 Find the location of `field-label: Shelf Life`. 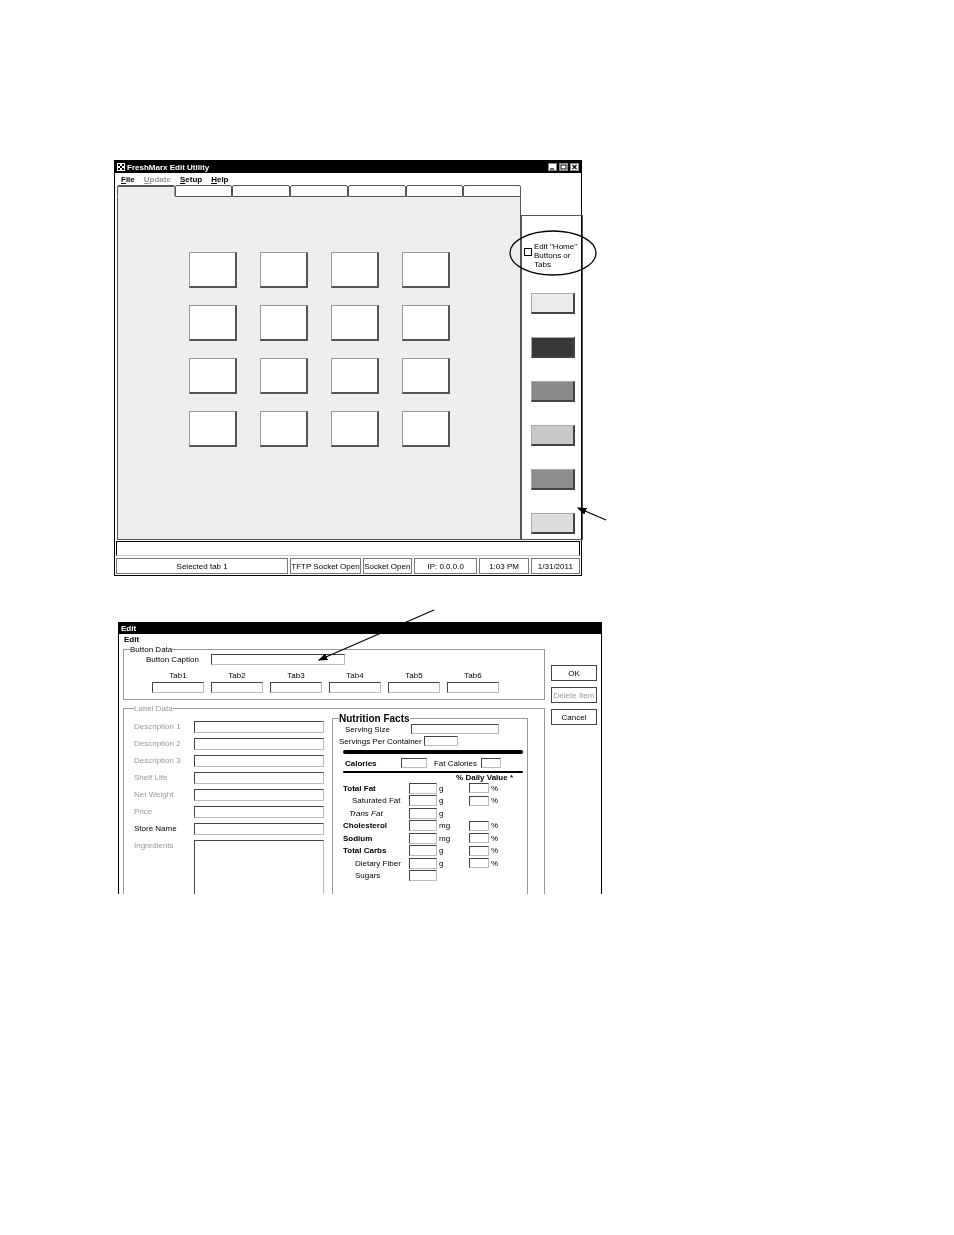

field-label: Shelf Life is located at coordinates (151, 778).